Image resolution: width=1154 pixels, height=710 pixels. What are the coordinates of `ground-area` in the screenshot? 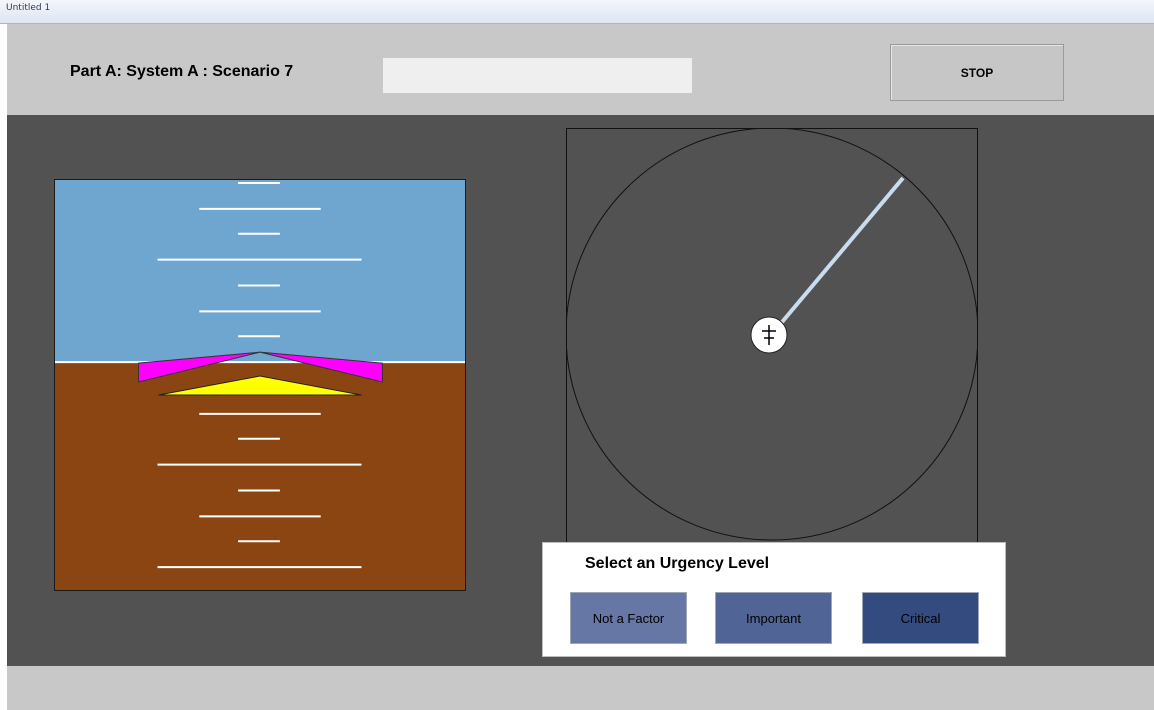 It's located at (260, 476).